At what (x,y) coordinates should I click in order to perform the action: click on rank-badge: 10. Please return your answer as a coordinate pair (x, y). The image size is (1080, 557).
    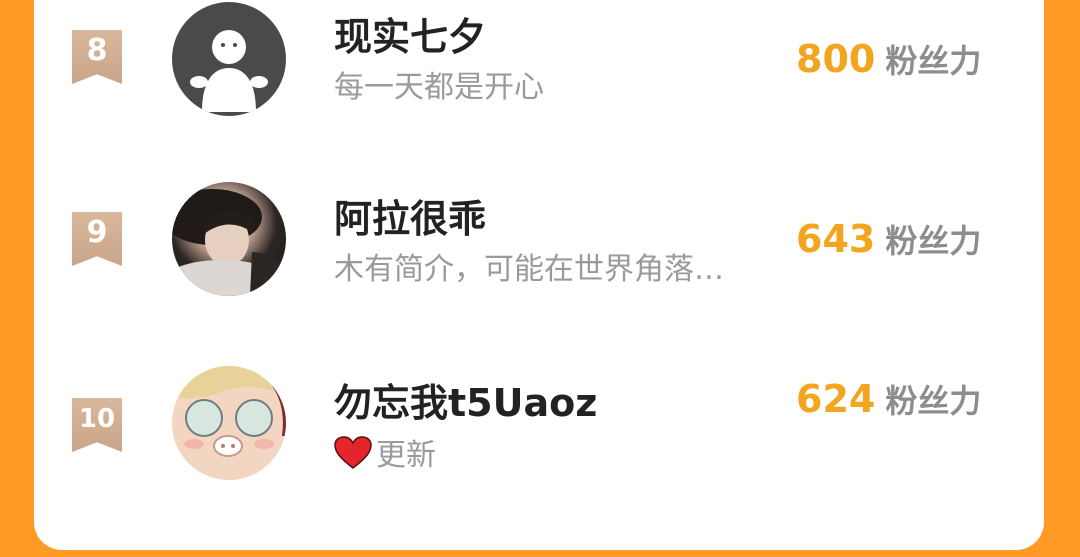
    Looking at the image, I should click on (97, 425).